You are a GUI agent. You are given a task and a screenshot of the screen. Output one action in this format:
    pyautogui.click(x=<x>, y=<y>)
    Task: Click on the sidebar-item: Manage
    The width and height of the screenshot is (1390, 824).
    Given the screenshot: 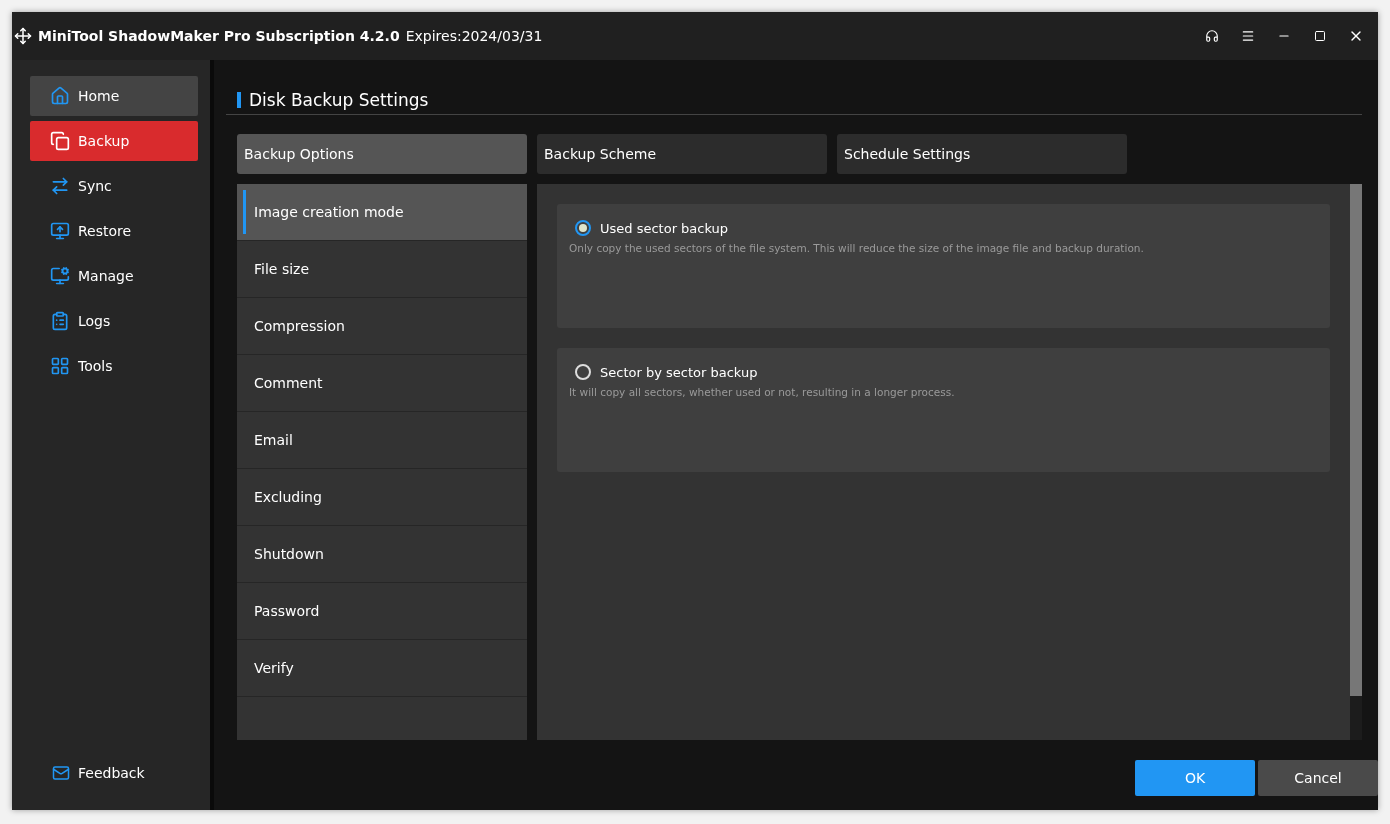 What is the action you would take?
    pyautogui.click(x=114, y=276)
    